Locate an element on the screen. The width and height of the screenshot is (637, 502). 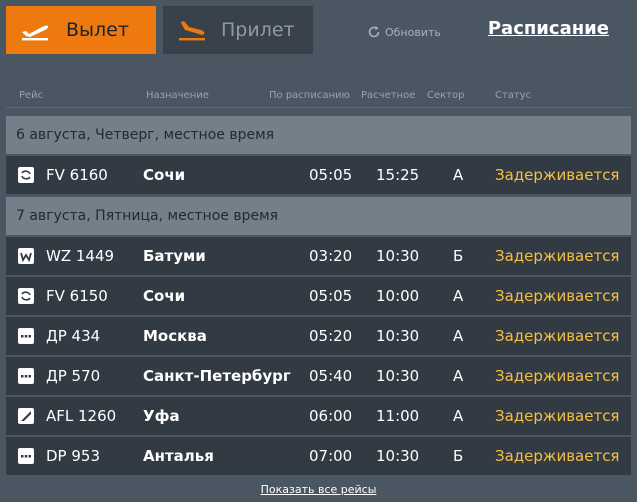
destination: Москва is located at coordinates (175, 336).